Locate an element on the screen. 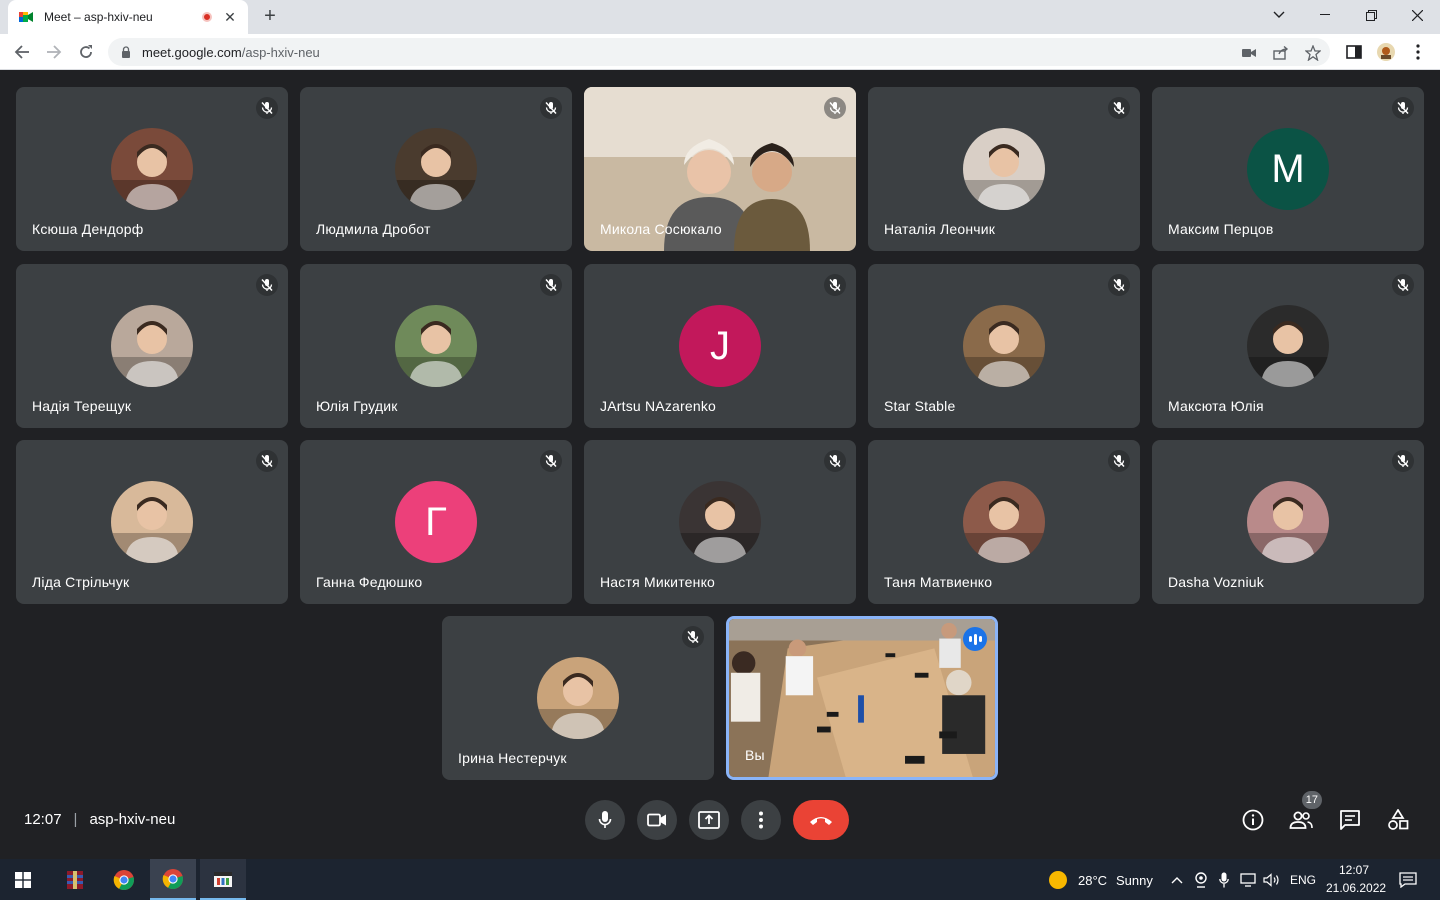 The image size is (1440, 900). restore-icon is located at coordinates (1371, 15).